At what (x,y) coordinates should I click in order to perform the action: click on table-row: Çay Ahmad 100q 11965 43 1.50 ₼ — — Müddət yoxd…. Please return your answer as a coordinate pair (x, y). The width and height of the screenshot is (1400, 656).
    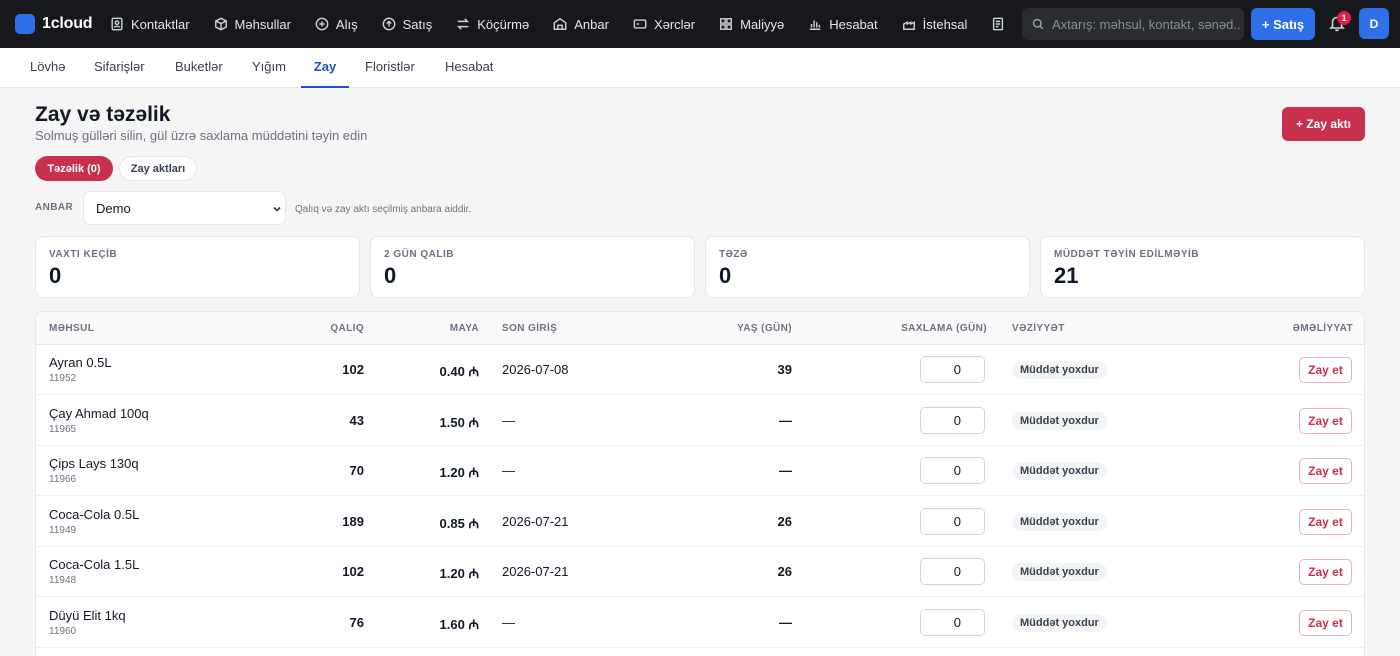
    Looking at the image, I should click on (700, 421).